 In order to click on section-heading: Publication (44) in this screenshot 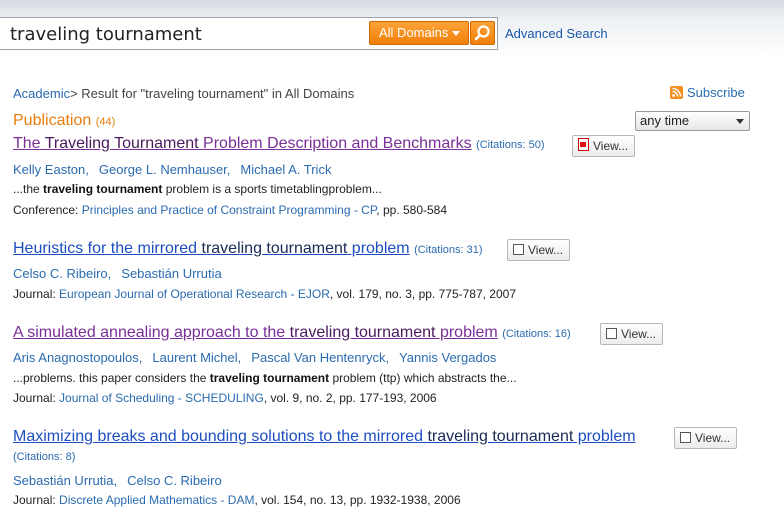, I will do `click(64, 121)`.